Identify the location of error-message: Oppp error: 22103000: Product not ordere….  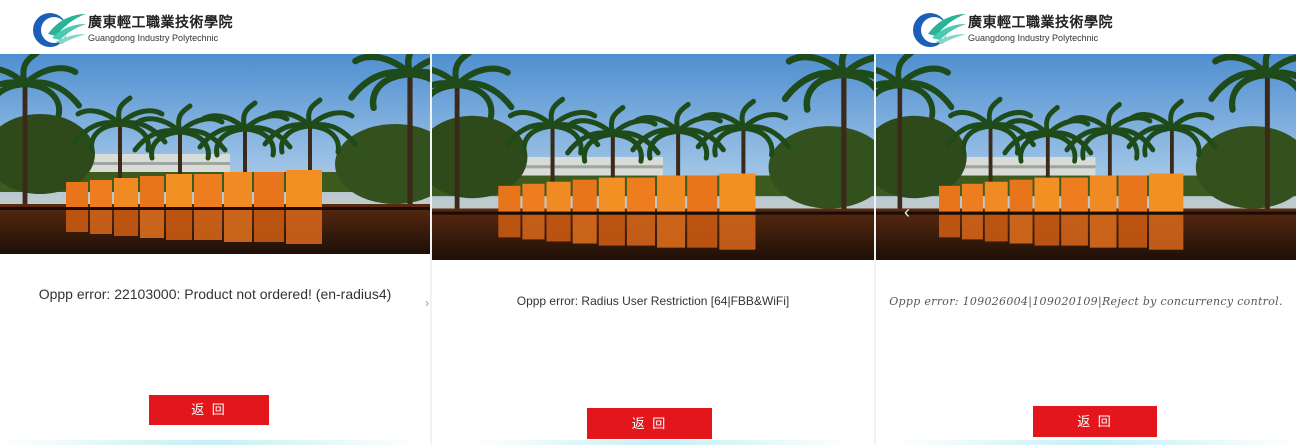
(215, 294).